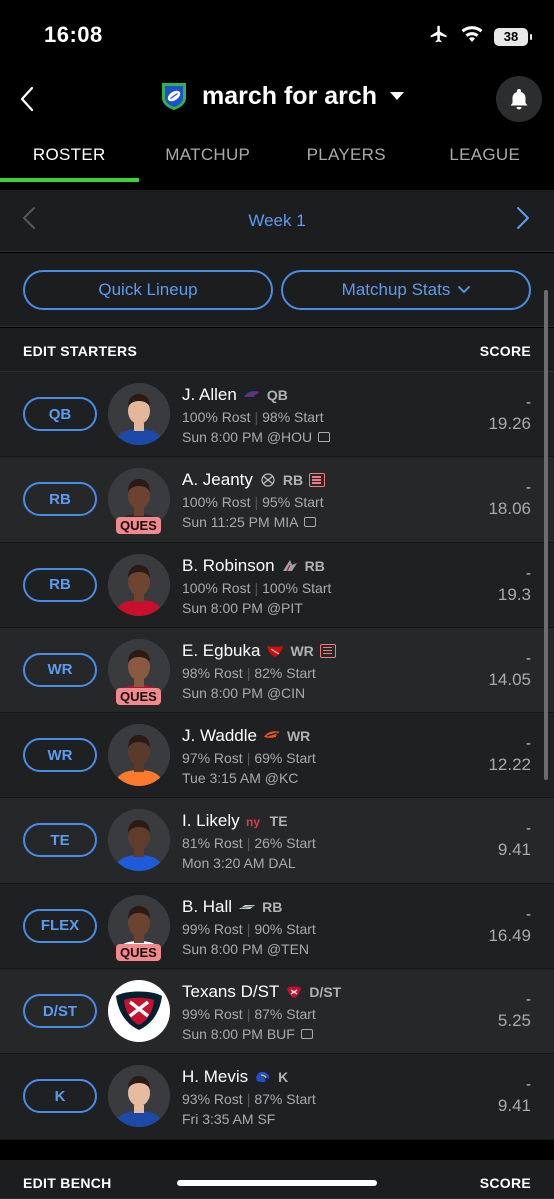  What do you see at coordinates (546, 535) in the screenshot?
I see `scrollbar` at bounding box center [546, 535].